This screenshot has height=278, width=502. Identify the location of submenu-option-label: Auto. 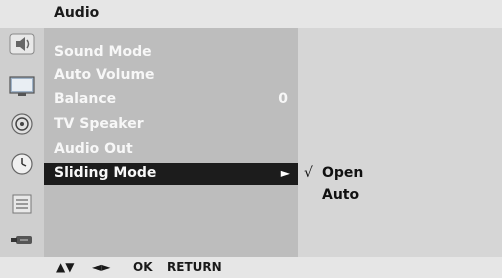
(341, 195).